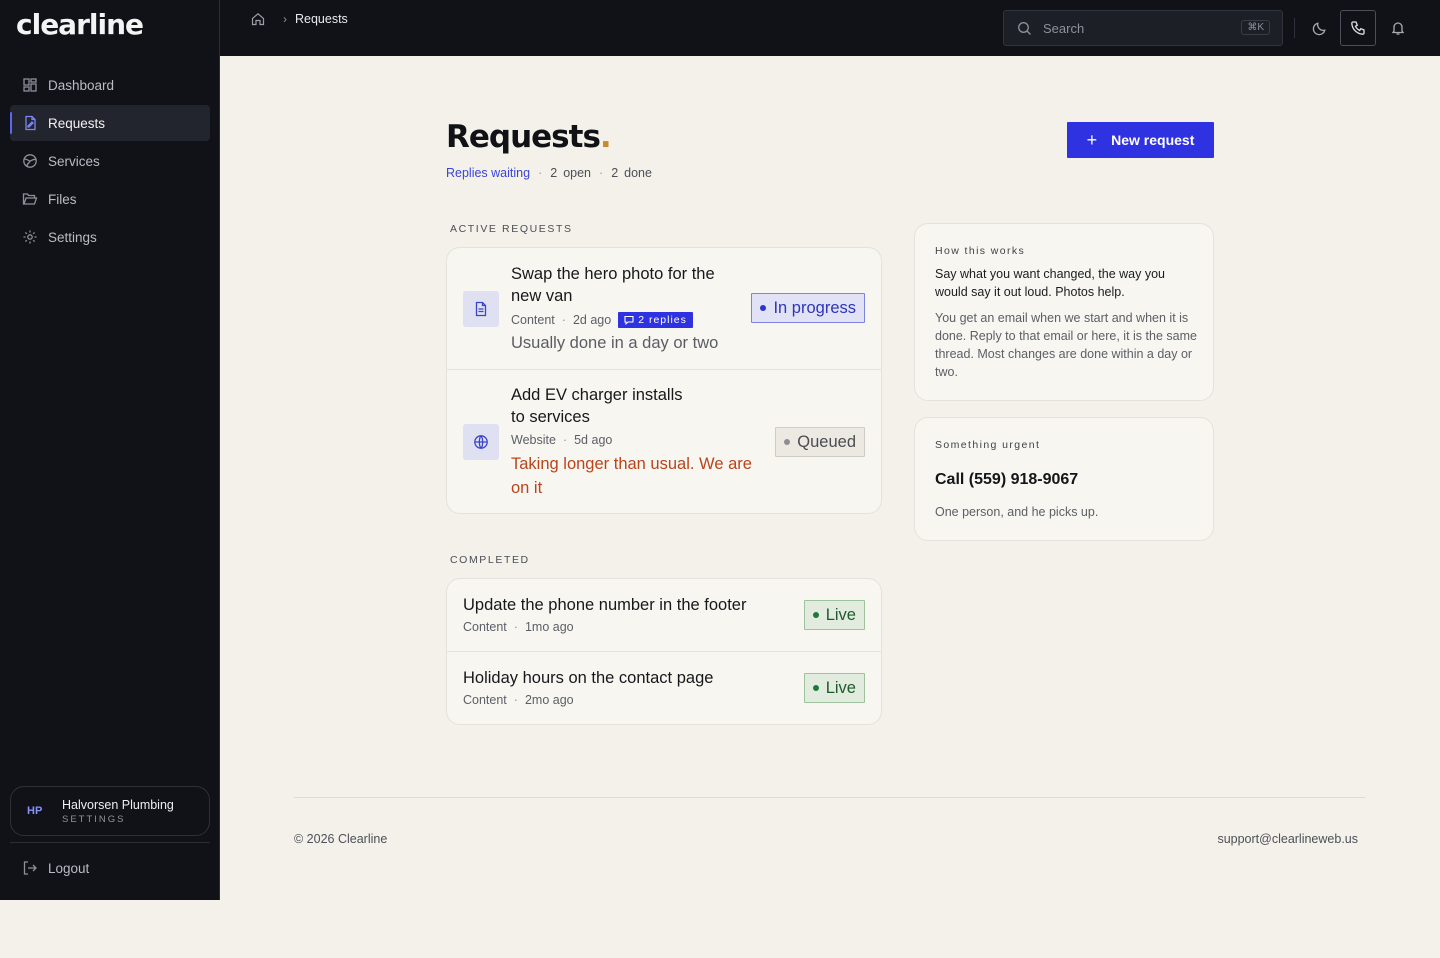  I want to click on status-badge: Queued, so click(820, 442).